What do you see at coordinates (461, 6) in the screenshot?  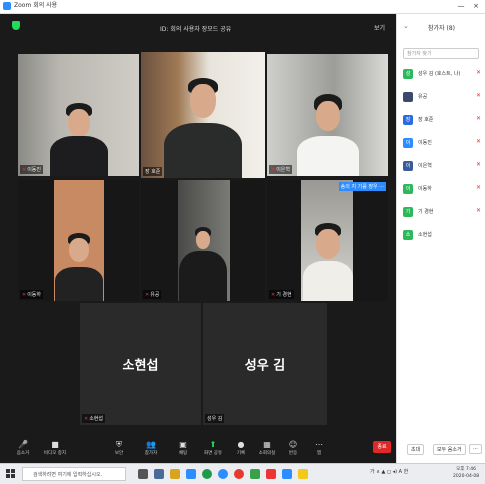 I see `minimize-button: —` at bounding box center [461, 6].